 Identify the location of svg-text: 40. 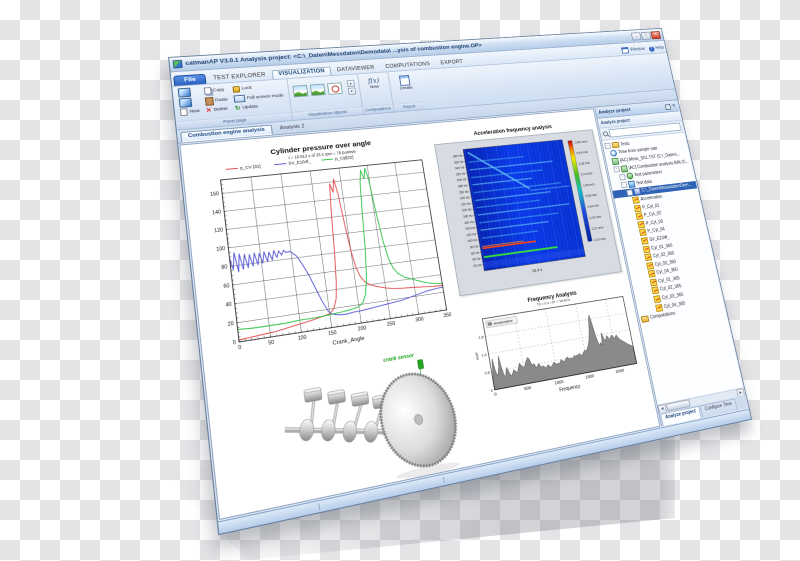
(228, 305).